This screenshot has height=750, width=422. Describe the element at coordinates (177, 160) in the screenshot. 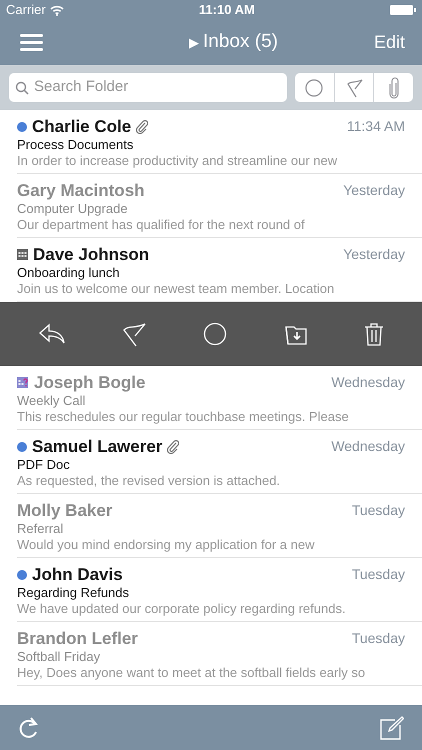

I see `message-preview: In order to increase productivity and streamline our new` at that location.